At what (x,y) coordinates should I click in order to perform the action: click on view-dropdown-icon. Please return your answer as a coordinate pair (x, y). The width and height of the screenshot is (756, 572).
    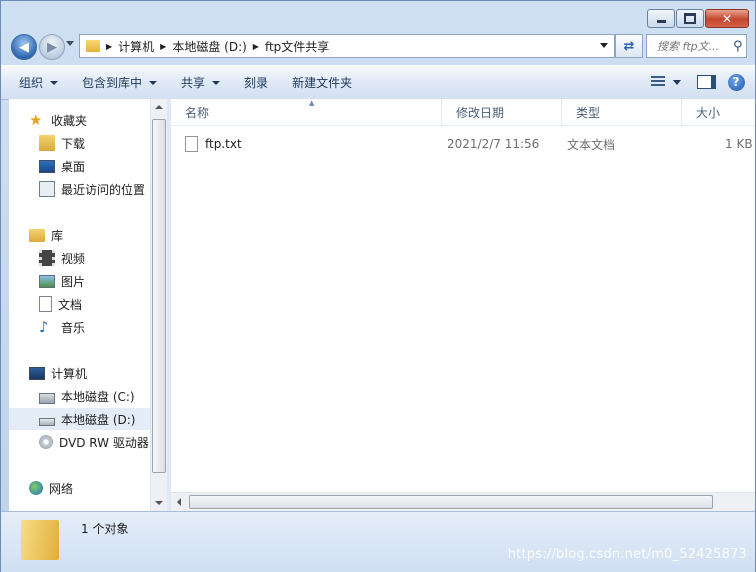
    Looking at the image, I should click on (677, 82).